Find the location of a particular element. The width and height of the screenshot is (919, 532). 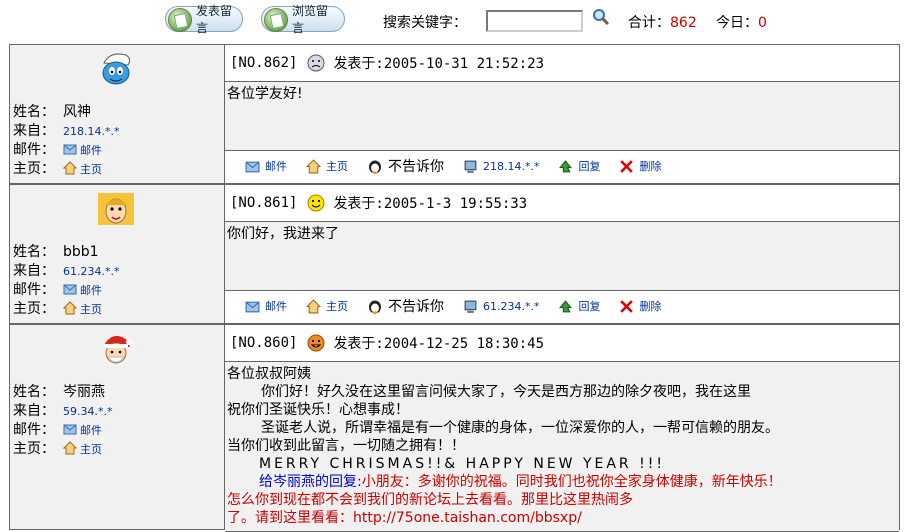

message-body: 你们好，我进来了 is located at coordinates (562, 256).